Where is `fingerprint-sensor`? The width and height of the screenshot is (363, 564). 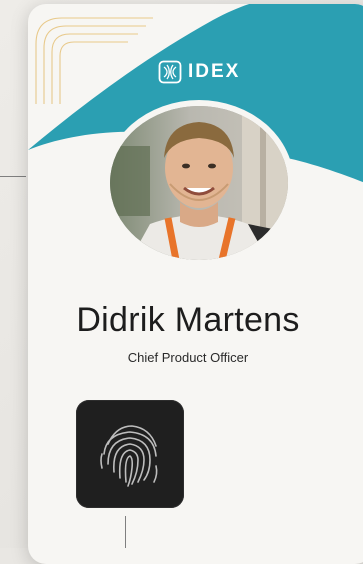 fingerprint-sensor is located at coordinates (130, 454).